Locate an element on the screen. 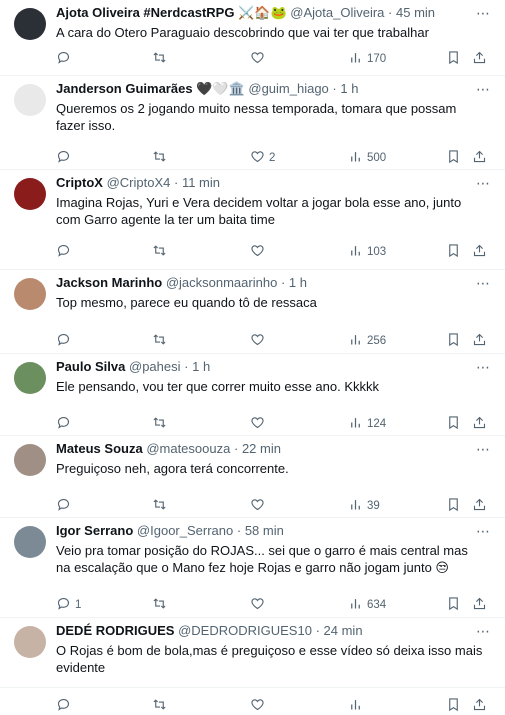 The image size is (505, 715). reply-button: 1 is located at coordinates (68, 605).